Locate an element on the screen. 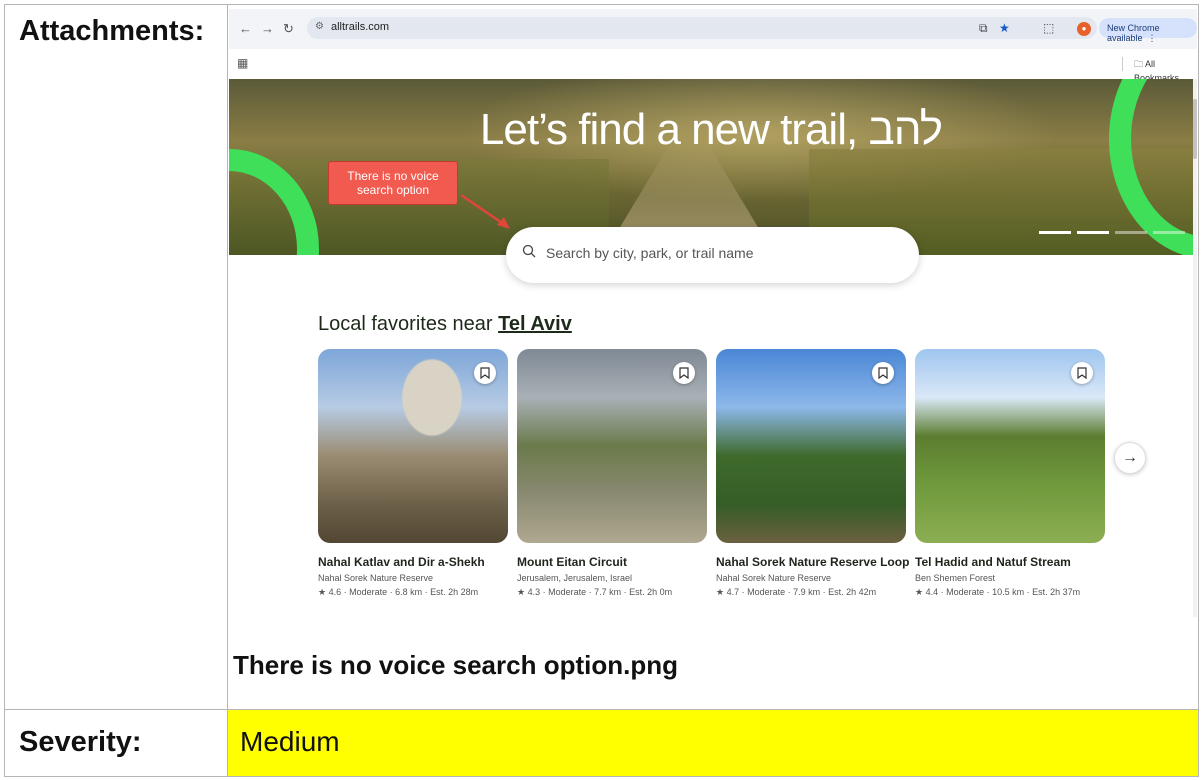 This screenshot has height=780, width=1203. trail-location: Ben Shemen Forest is located at coordinates (955, 578).